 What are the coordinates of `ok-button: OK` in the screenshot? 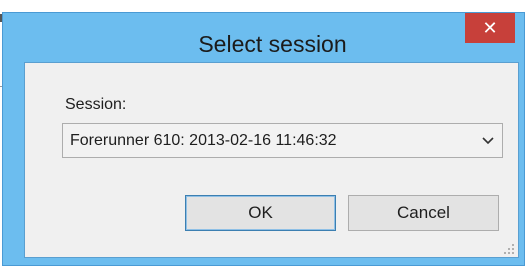 It's located at (260, 213).